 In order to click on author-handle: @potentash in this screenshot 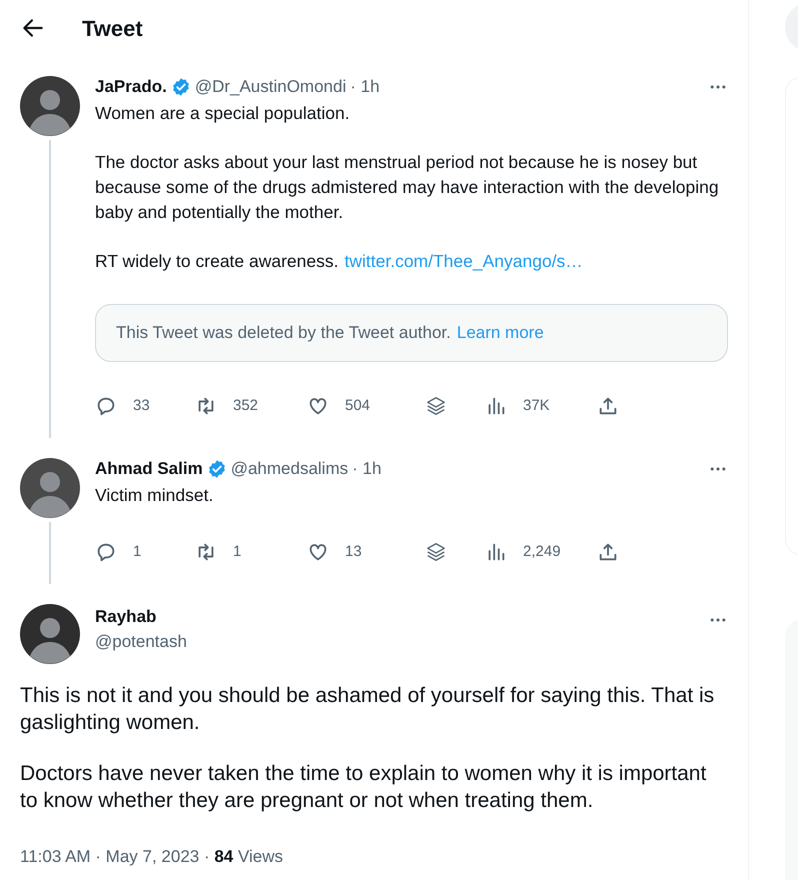, I will do `click(141, 642)`.